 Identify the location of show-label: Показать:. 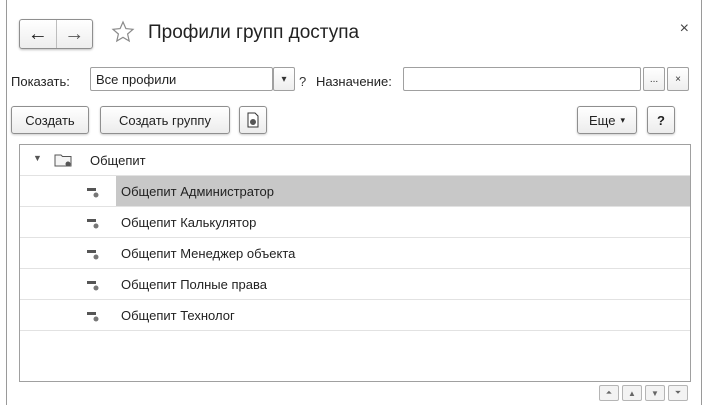
(40, 81).